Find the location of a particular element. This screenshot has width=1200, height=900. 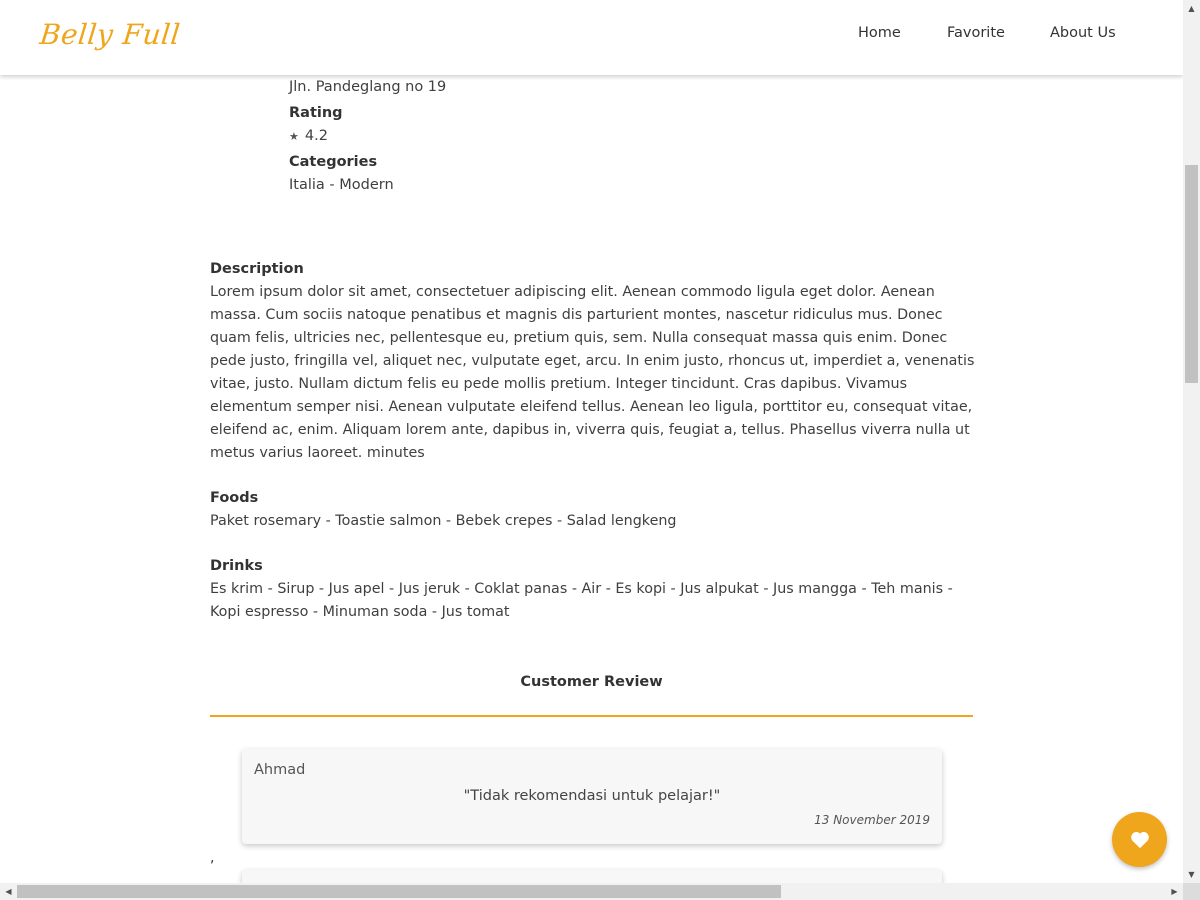

review-card-partial is located at coordinates (592, 876).